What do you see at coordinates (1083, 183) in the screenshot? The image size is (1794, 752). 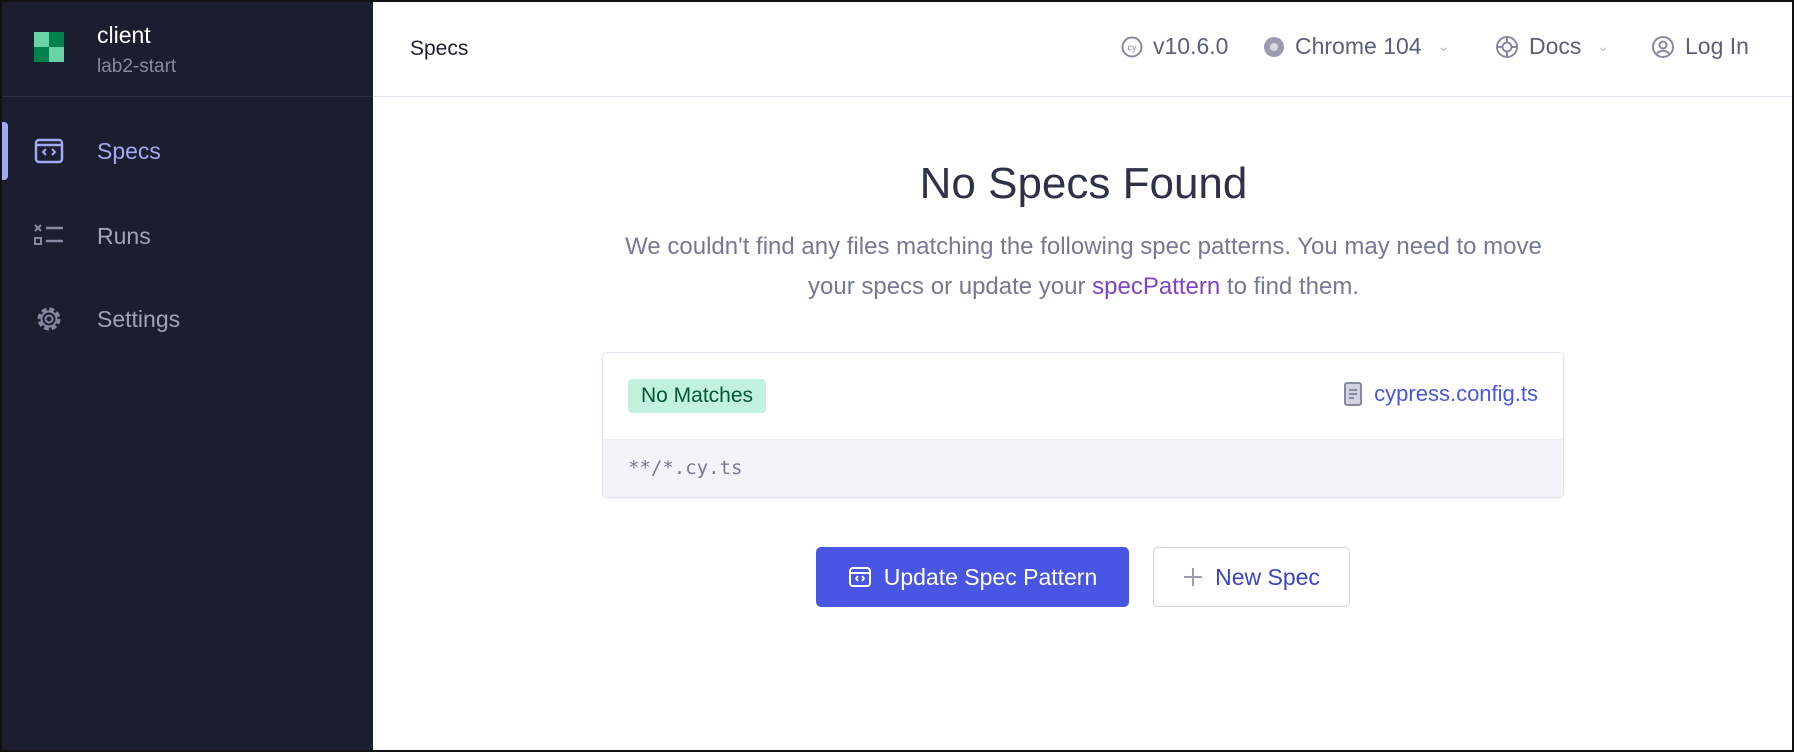 I see `page-title: No Specs Found` at bounding box center [1083, 183].